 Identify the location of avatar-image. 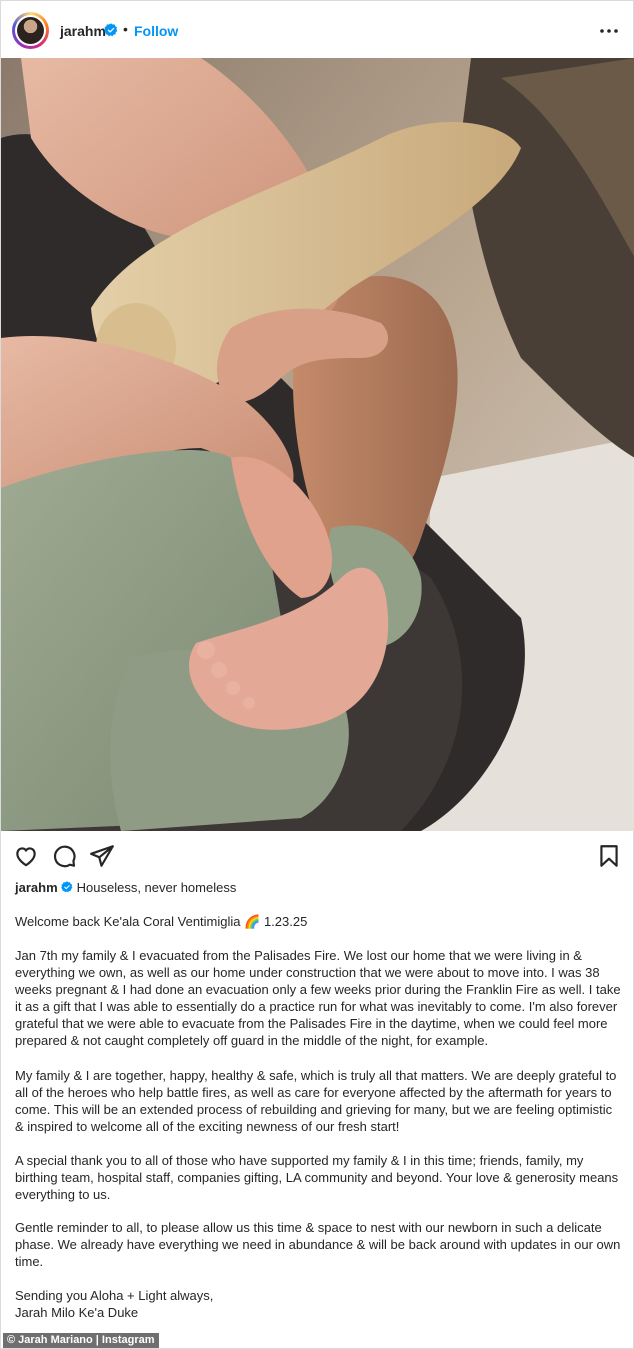
(30, 30).